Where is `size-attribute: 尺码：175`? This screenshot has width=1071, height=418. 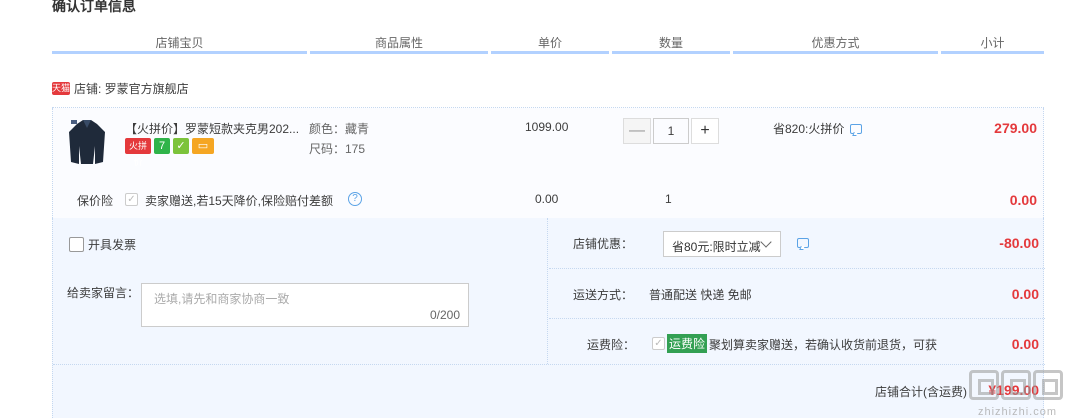 size-attribute: 尺码：175 is located at coordinates (337, 149).